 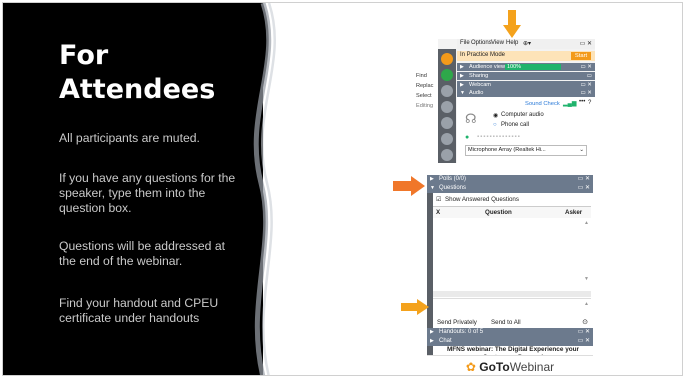 I want to click on pane-audience-view-label: Audience view, so click(x=487, y=67).